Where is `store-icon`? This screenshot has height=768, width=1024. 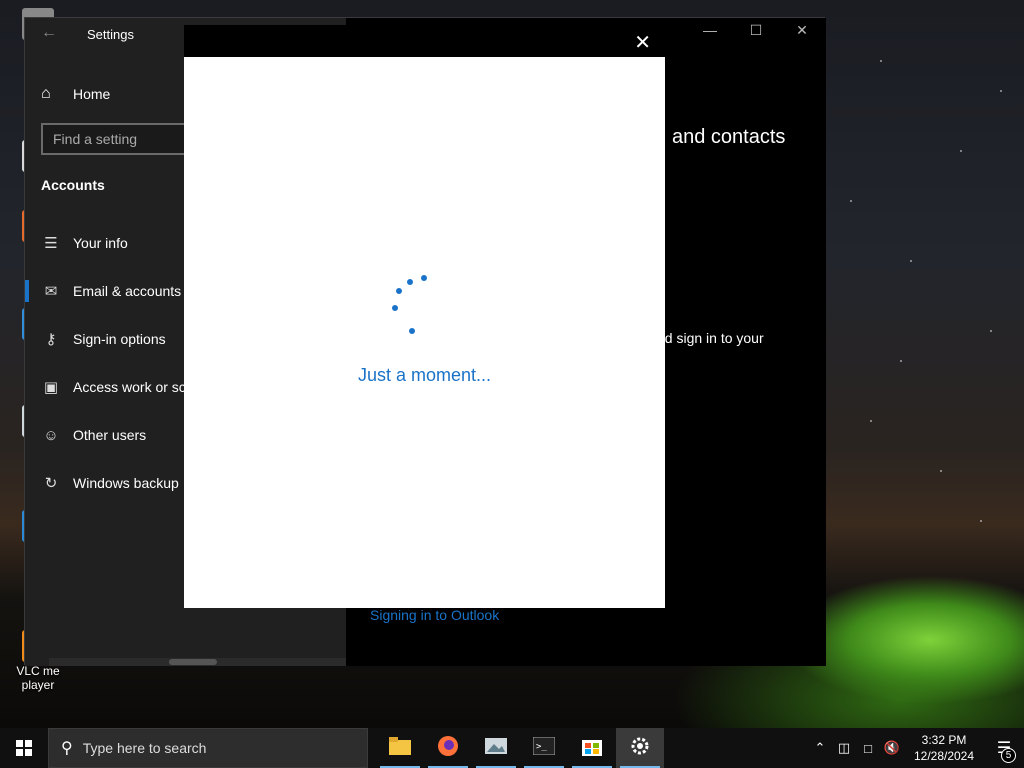
store-icon is located at coordinates (592, 748).